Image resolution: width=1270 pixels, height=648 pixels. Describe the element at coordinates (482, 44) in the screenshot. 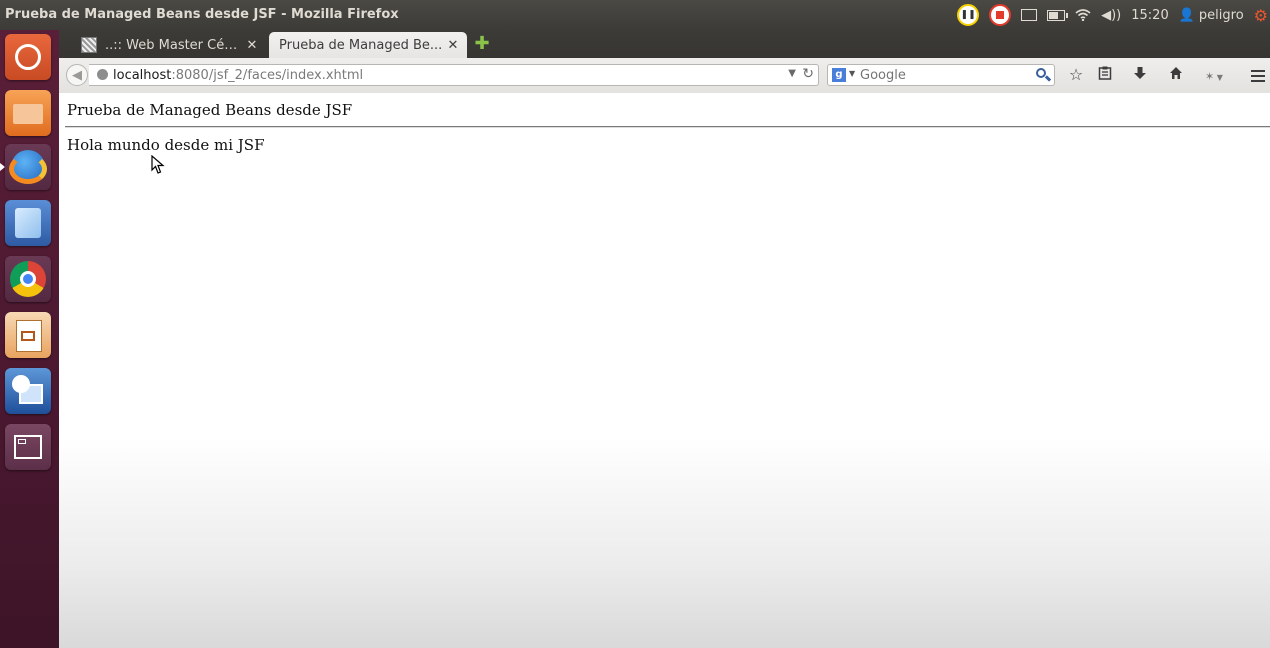

I see `new-tab-button: ✚` at that location.